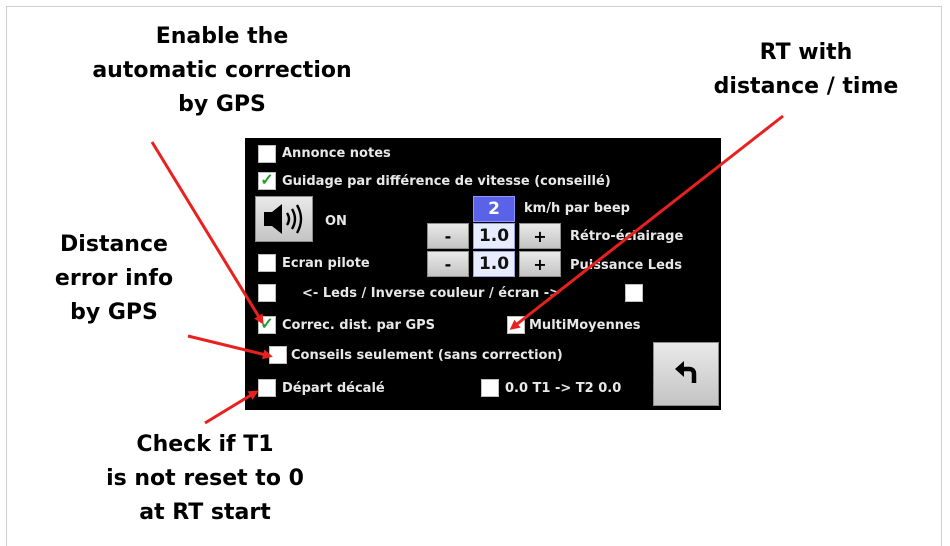 Image resolution: width=950 pixels, height=546 pixels. What do you see at coordinates (231, 407) in the screenshot?
I see `arrow-t1-reset` at bounding box center [231, 407].